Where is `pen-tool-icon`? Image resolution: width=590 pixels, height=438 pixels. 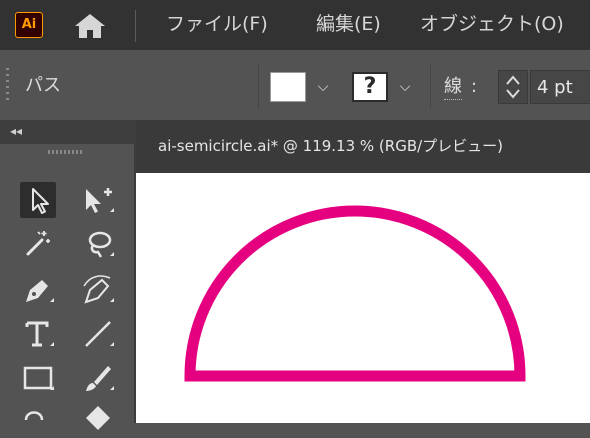 pen-tool-icon is located at coordinates (38, 290).